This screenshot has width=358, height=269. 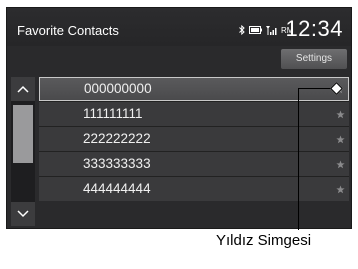 What do you see at coordinates (242, 30) in the screenshot?
I see `bluetooth-icon` at bounding box center [242, 30].